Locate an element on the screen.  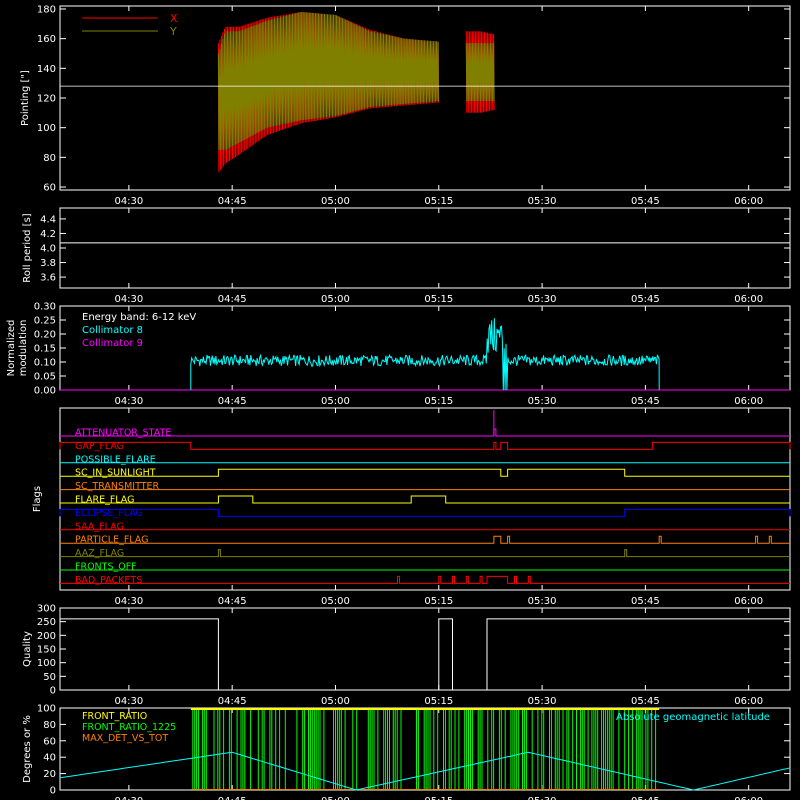
y-tick-label: 0.15 is located at coordinates (45, 349).